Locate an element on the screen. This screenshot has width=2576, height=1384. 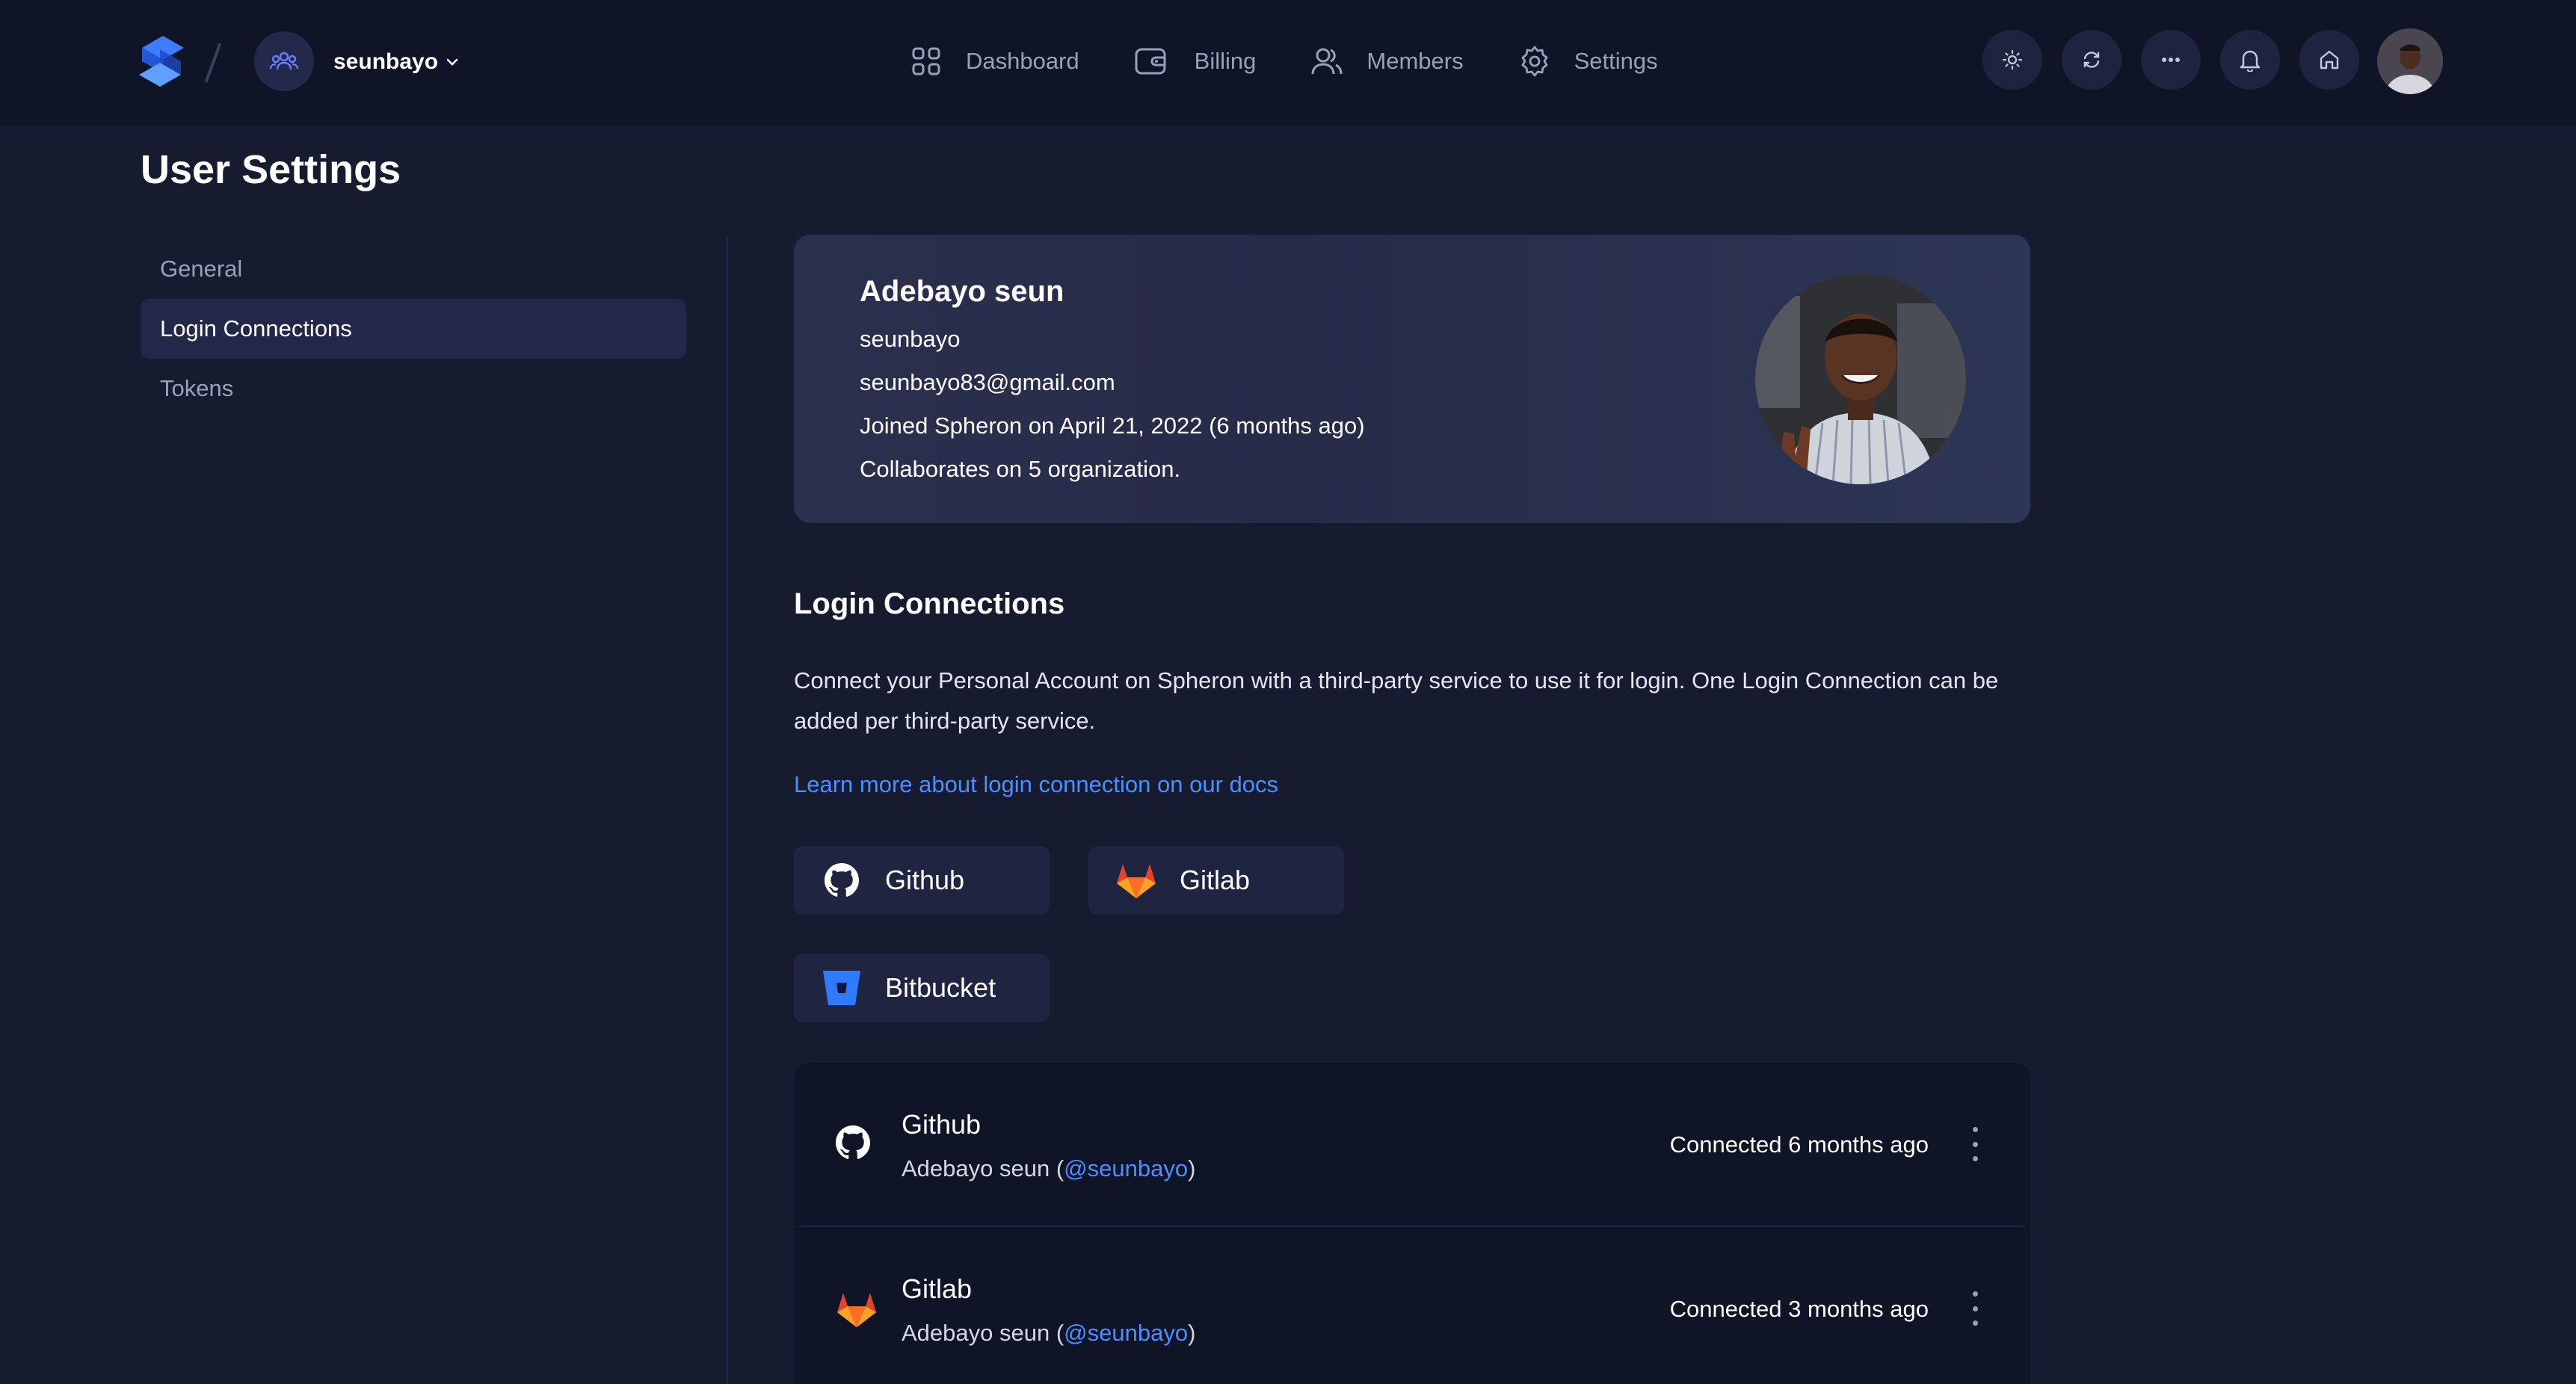
sidebar-item-login-connections: Login Connections is located at coordinates (413, 329).